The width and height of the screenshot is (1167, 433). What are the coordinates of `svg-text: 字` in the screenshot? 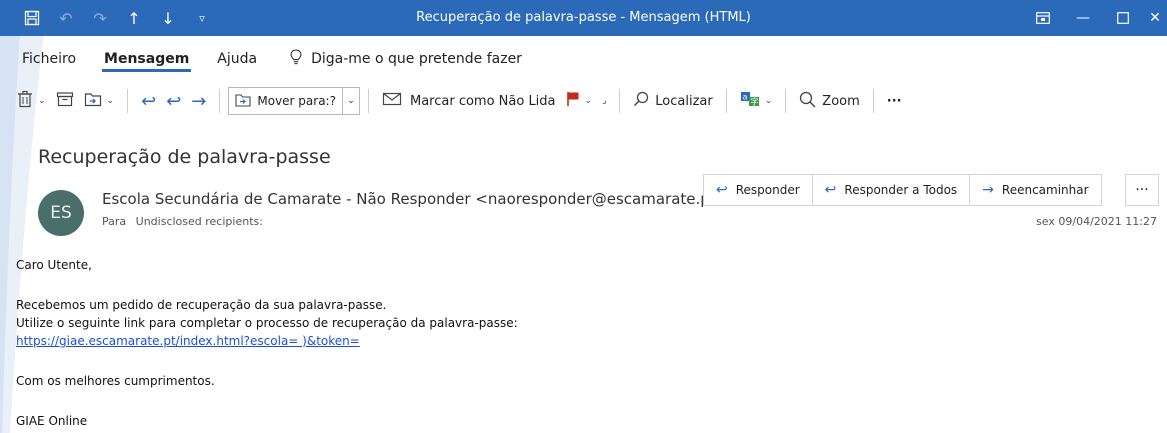 It's located at (754, 102).